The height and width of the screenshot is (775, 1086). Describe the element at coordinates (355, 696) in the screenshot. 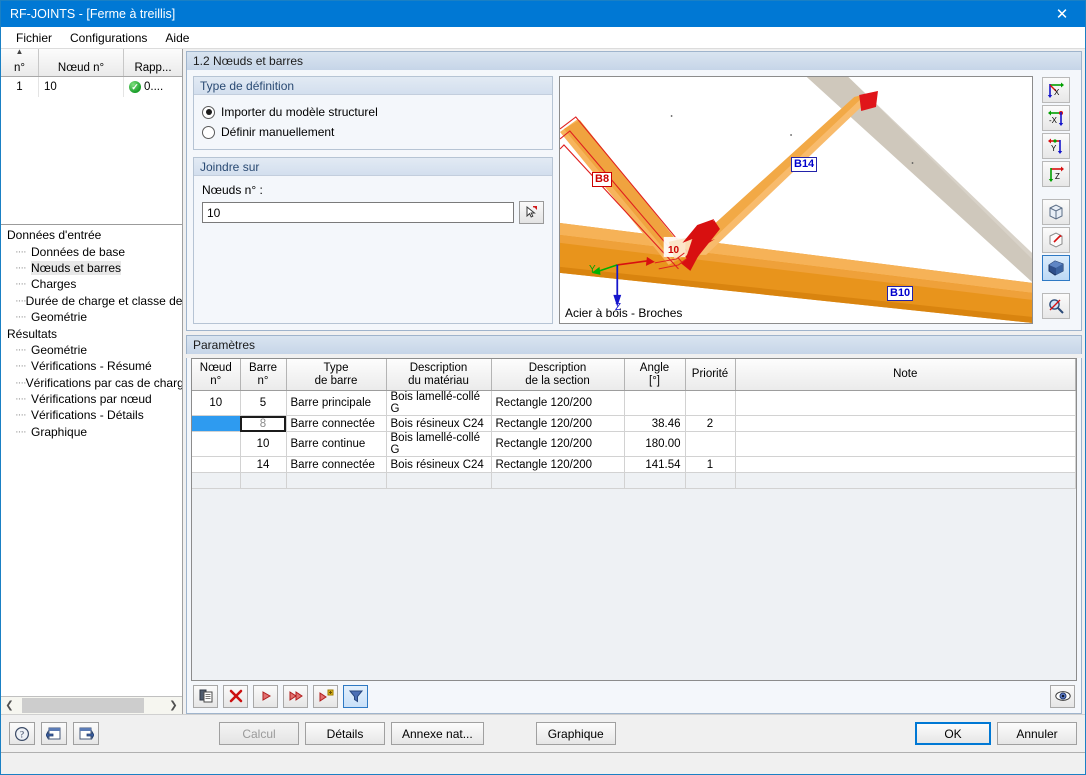

I see `filter-icon` at that location.